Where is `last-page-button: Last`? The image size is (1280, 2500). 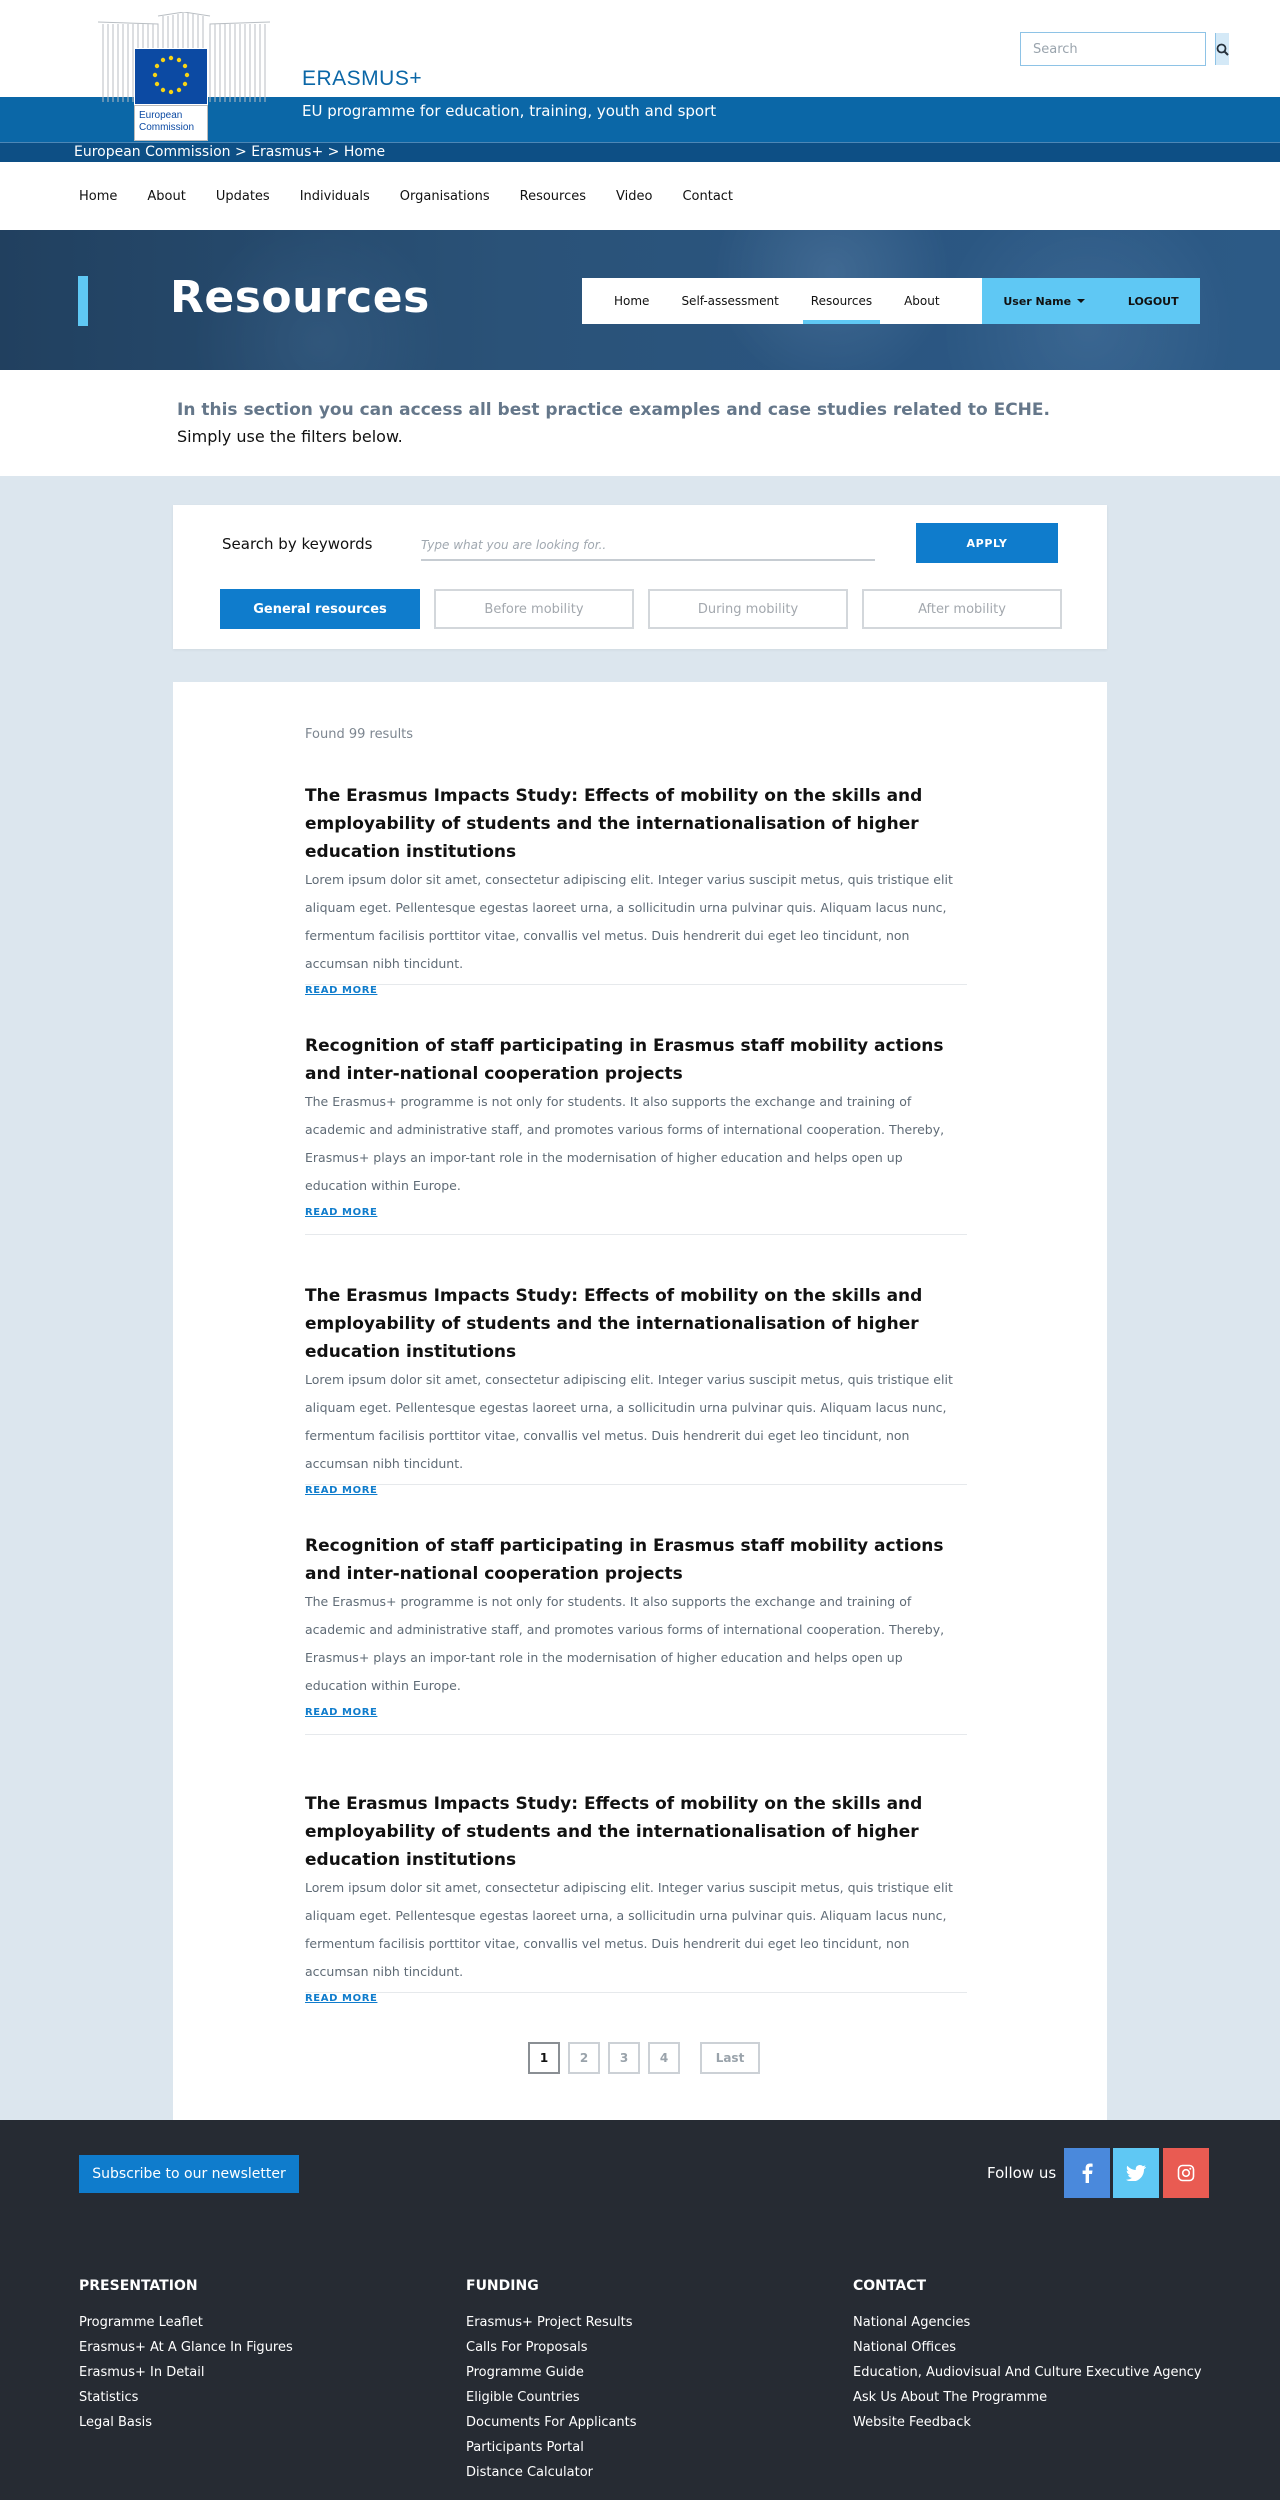
last-page-button: Last is located at coordinates (730, 2058).